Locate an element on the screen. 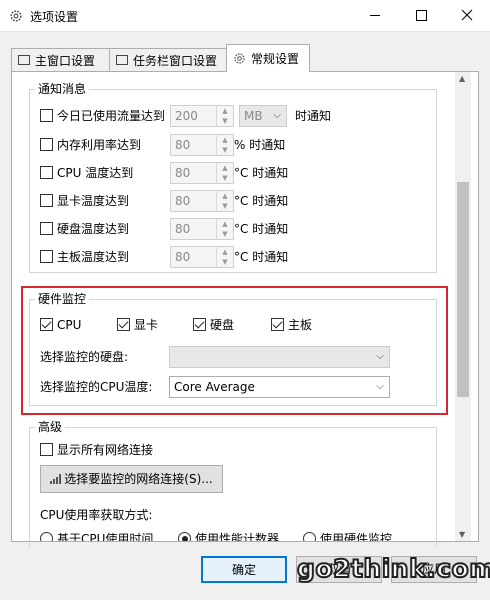 The width and height of the screenshot is (490, 600). tab-taskbar-window: 任务栏窗口设置 is located at coordinates (168, 59).